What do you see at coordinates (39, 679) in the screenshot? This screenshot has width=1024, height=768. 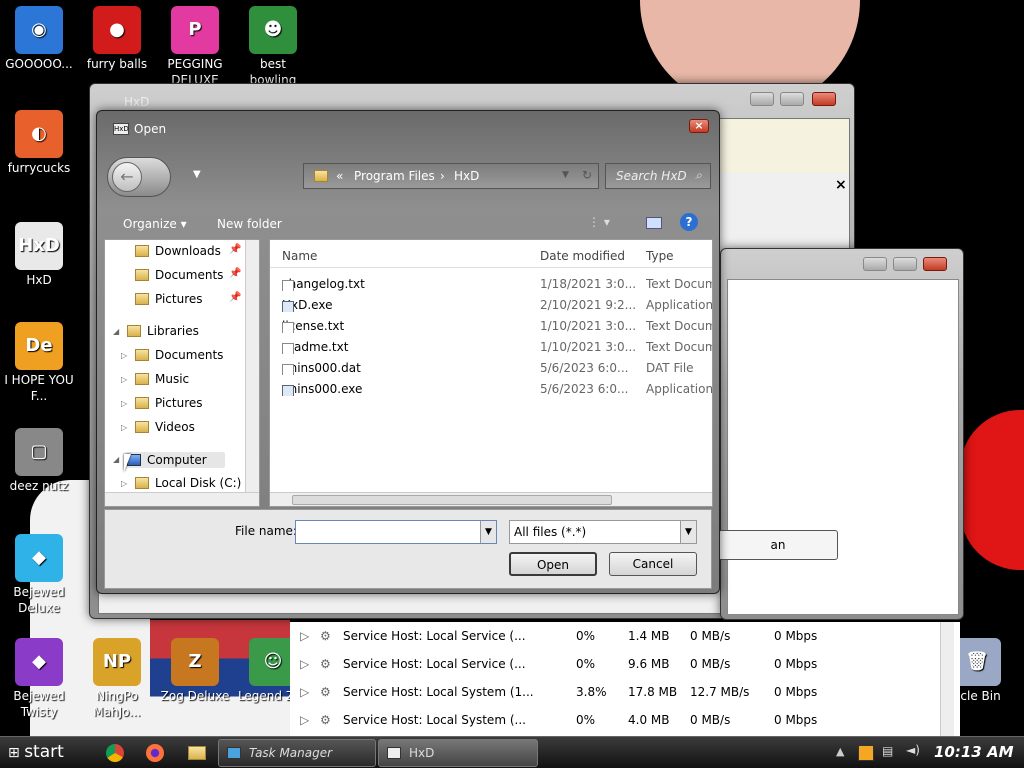 I see `desktop-icon: ◆ Bejewed Twisty` at bounding box center [39, 679].